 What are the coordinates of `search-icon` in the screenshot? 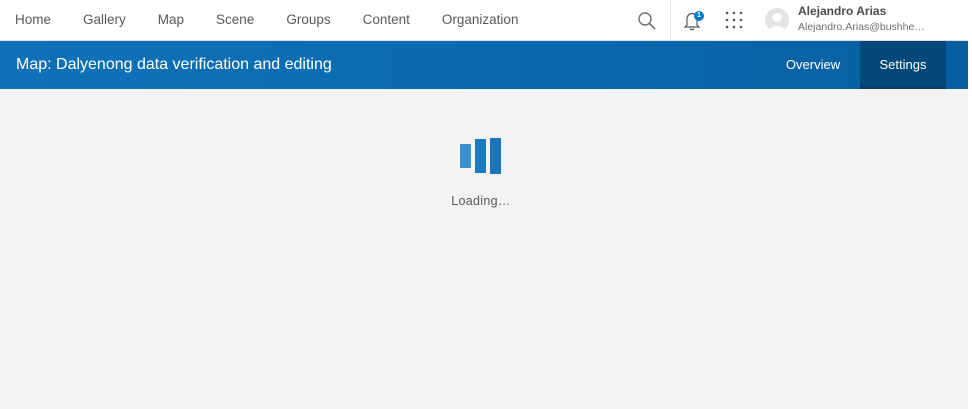 It's located at (647, 21).